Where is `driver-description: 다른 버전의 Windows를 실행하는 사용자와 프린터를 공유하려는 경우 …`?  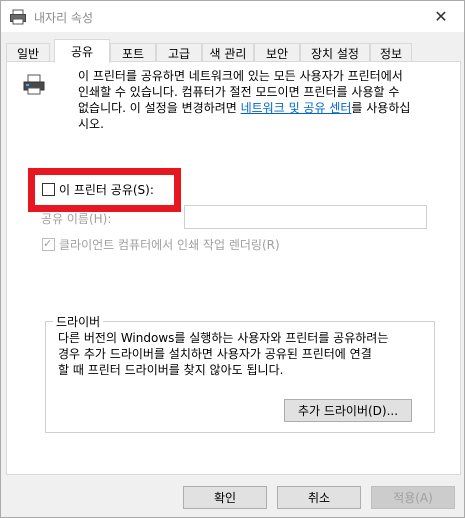
driver-description: 다른 버전의 Windows를 실행하는 사용자와 프린터를 공유하려는 경우 … is located at coordinates (240, 354).